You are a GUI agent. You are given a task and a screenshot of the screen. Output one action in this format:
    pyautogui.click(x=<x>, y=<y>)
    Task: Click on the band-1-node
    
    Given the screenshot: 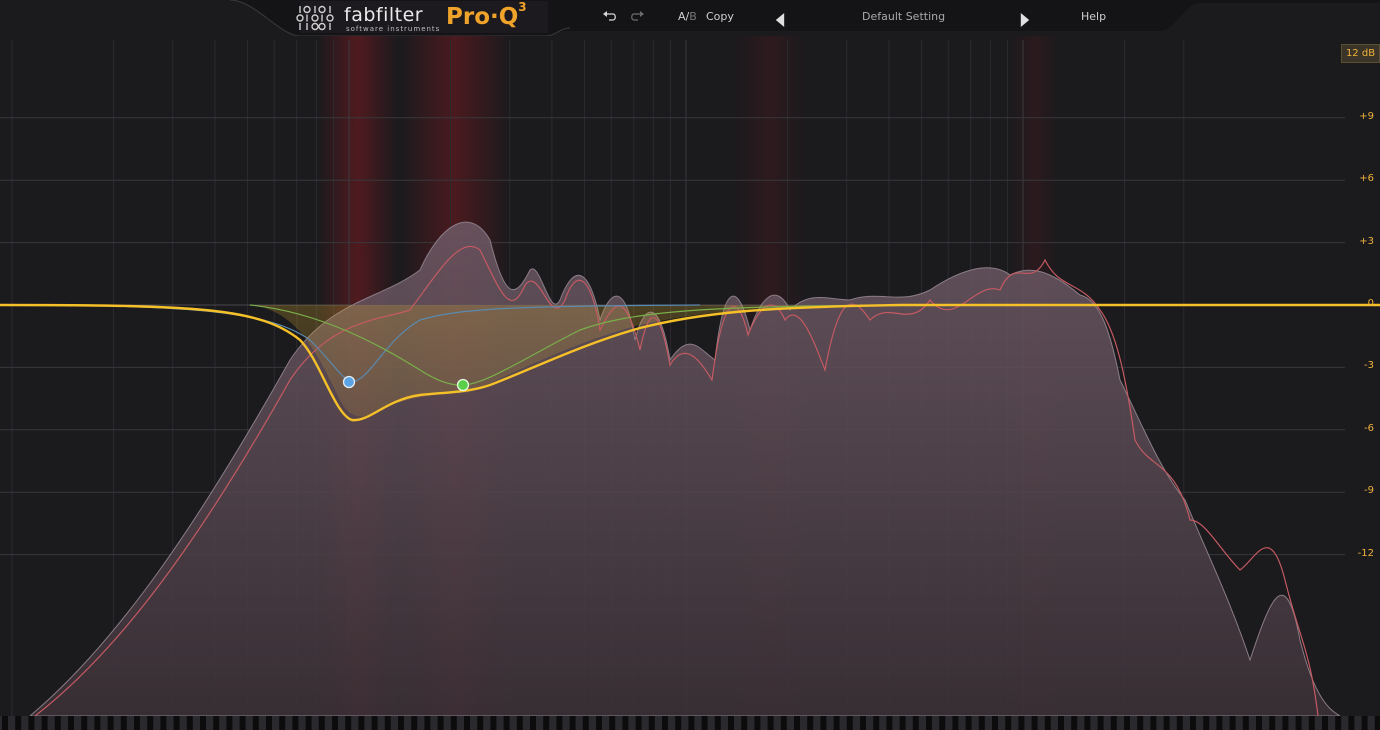 What is the action you would take?
    pyautogui.click(x=349, y=382)
    